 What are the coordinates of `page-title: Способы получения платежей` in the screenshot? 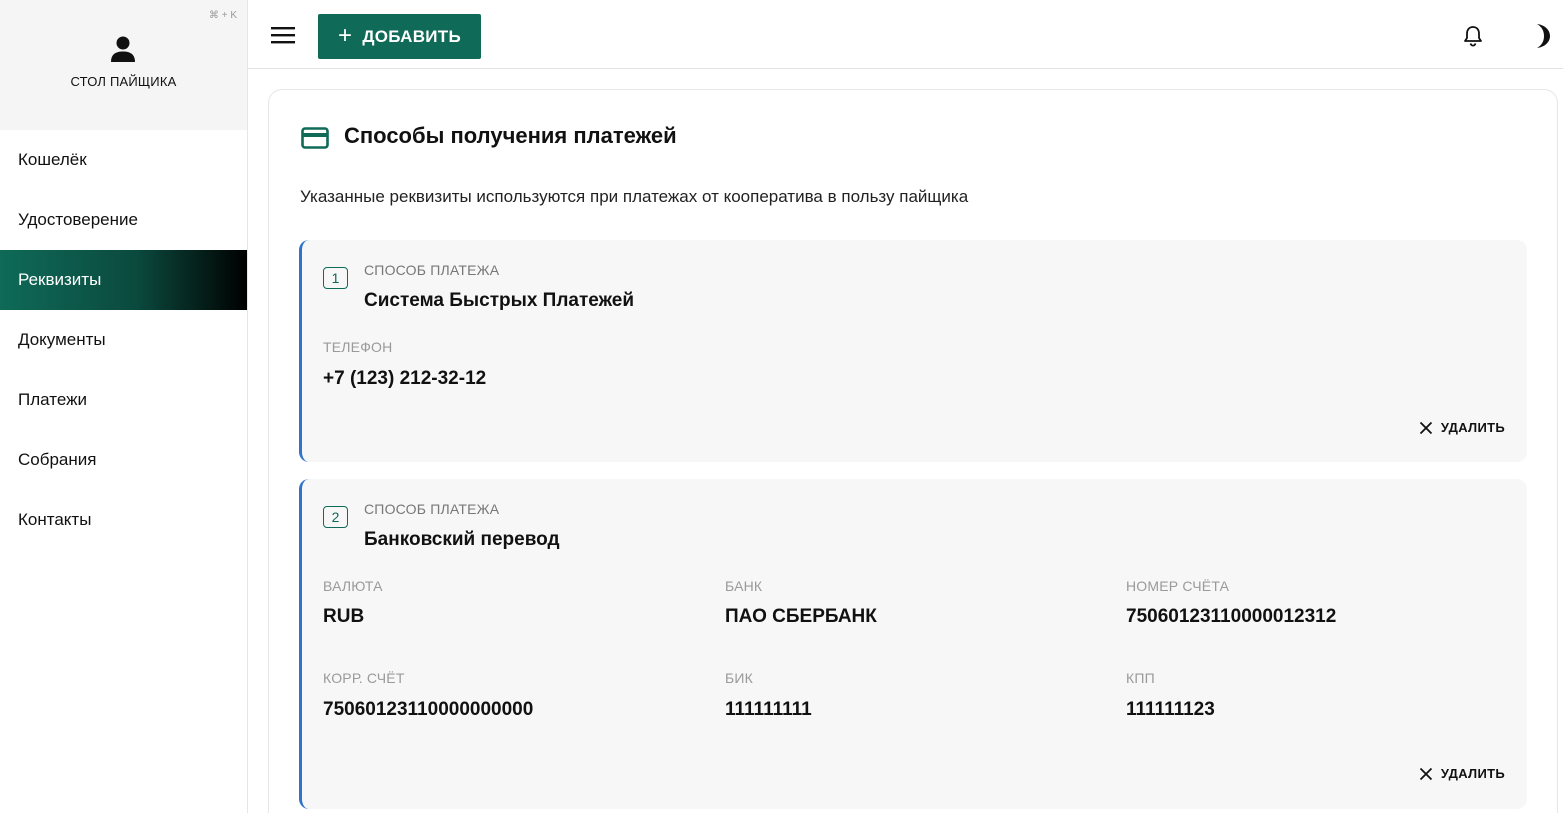 It's located at (510, 135).